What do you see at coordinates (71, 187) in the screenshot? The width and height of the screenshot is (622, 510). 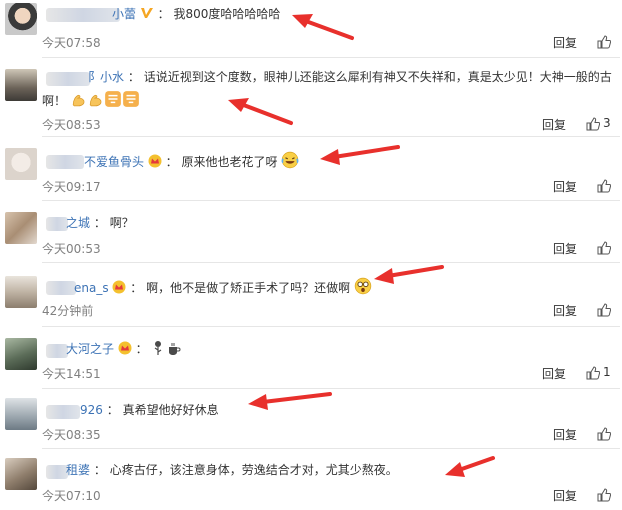 I see `comment-time: 今天09:17` at bounding box center [71, 187].